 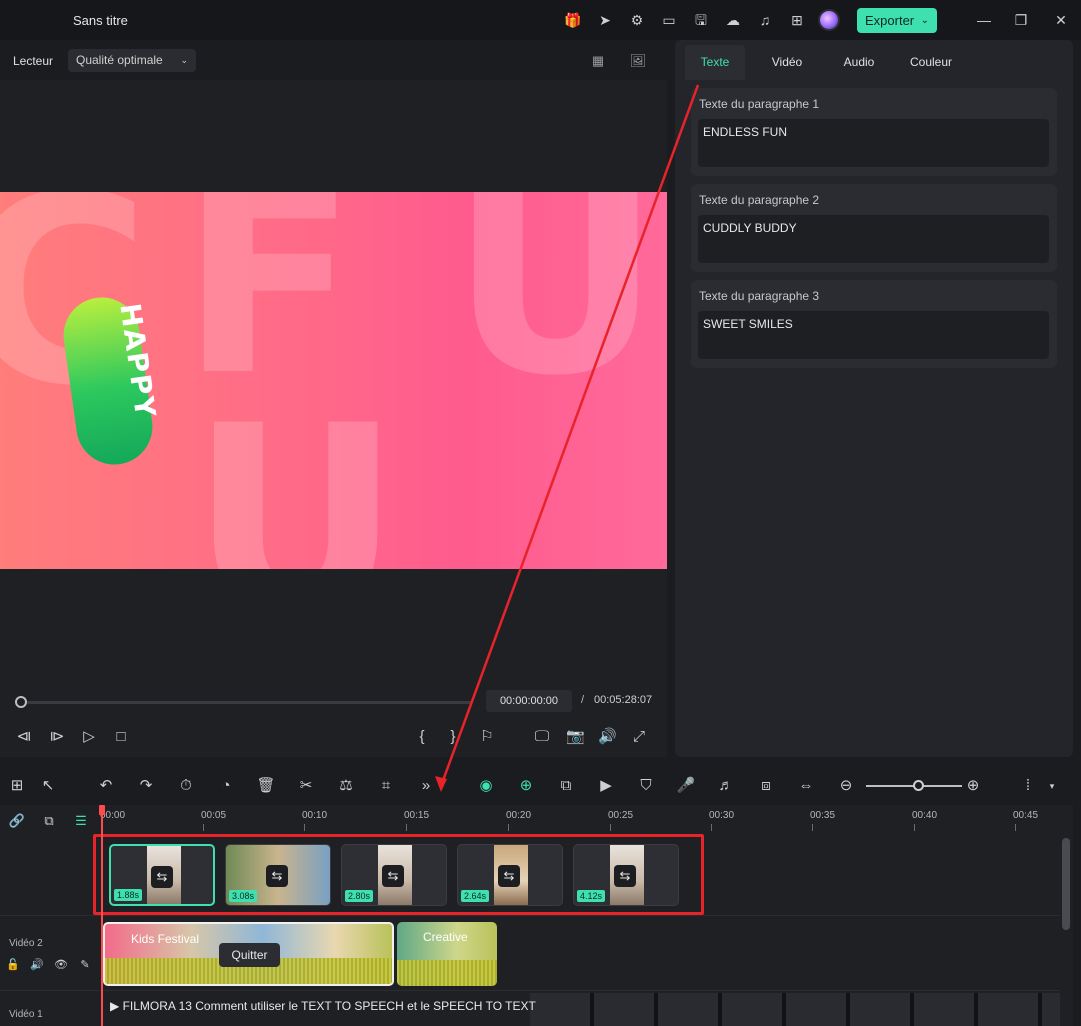 What do you see at coordinates (873, 335) in the screenshot?
I see `paragraph-3-input: SWEET SMILES` at bounding box center [873, 335].